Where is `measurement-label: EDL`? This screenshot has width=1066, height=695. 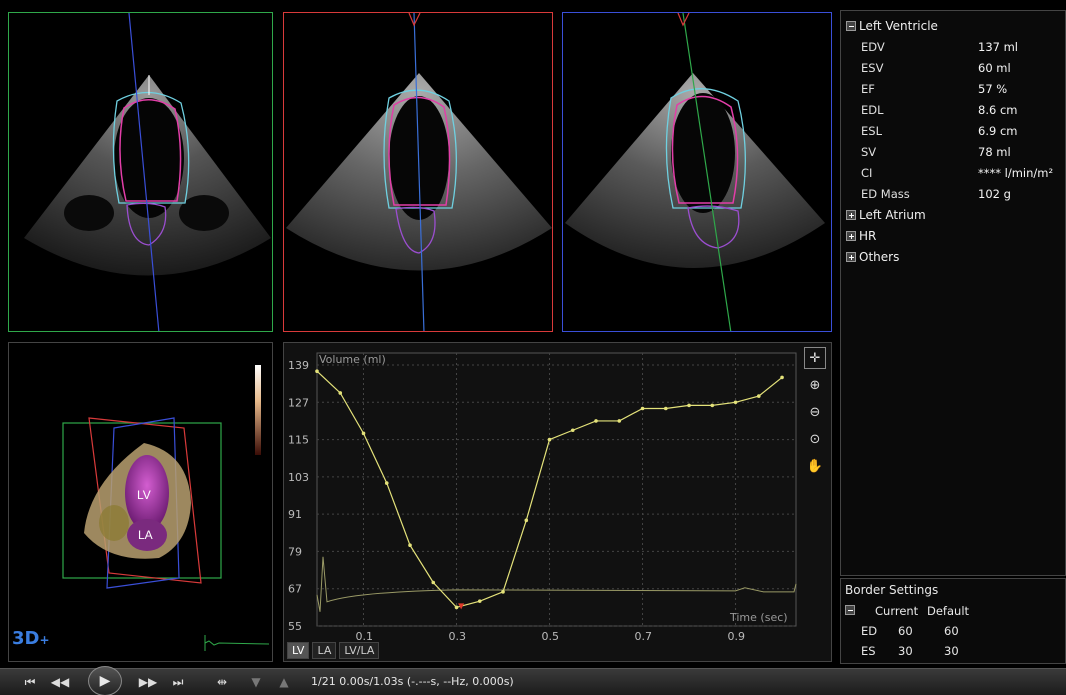
measurement-label: EDL is located at coordinates (872, 109).